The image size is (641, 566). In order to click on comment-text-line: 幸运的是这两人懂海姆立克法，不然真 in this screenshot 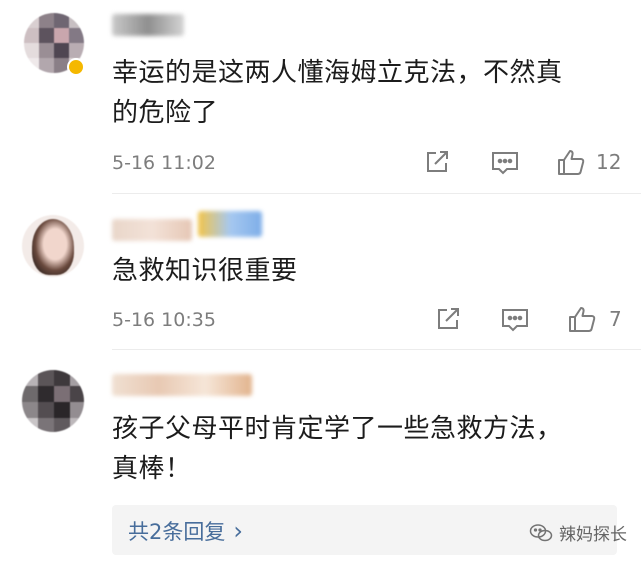, I will do `click(337, 73)`.